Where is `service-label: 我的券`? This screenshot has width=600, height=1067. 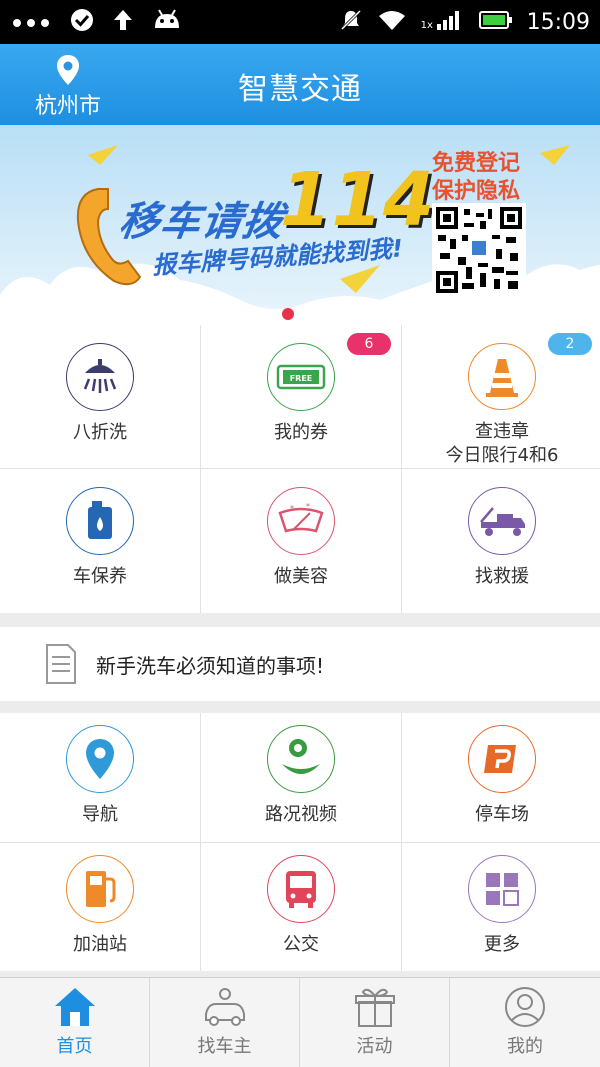
service-label: 我的券 is located at coordinates (301, 432).